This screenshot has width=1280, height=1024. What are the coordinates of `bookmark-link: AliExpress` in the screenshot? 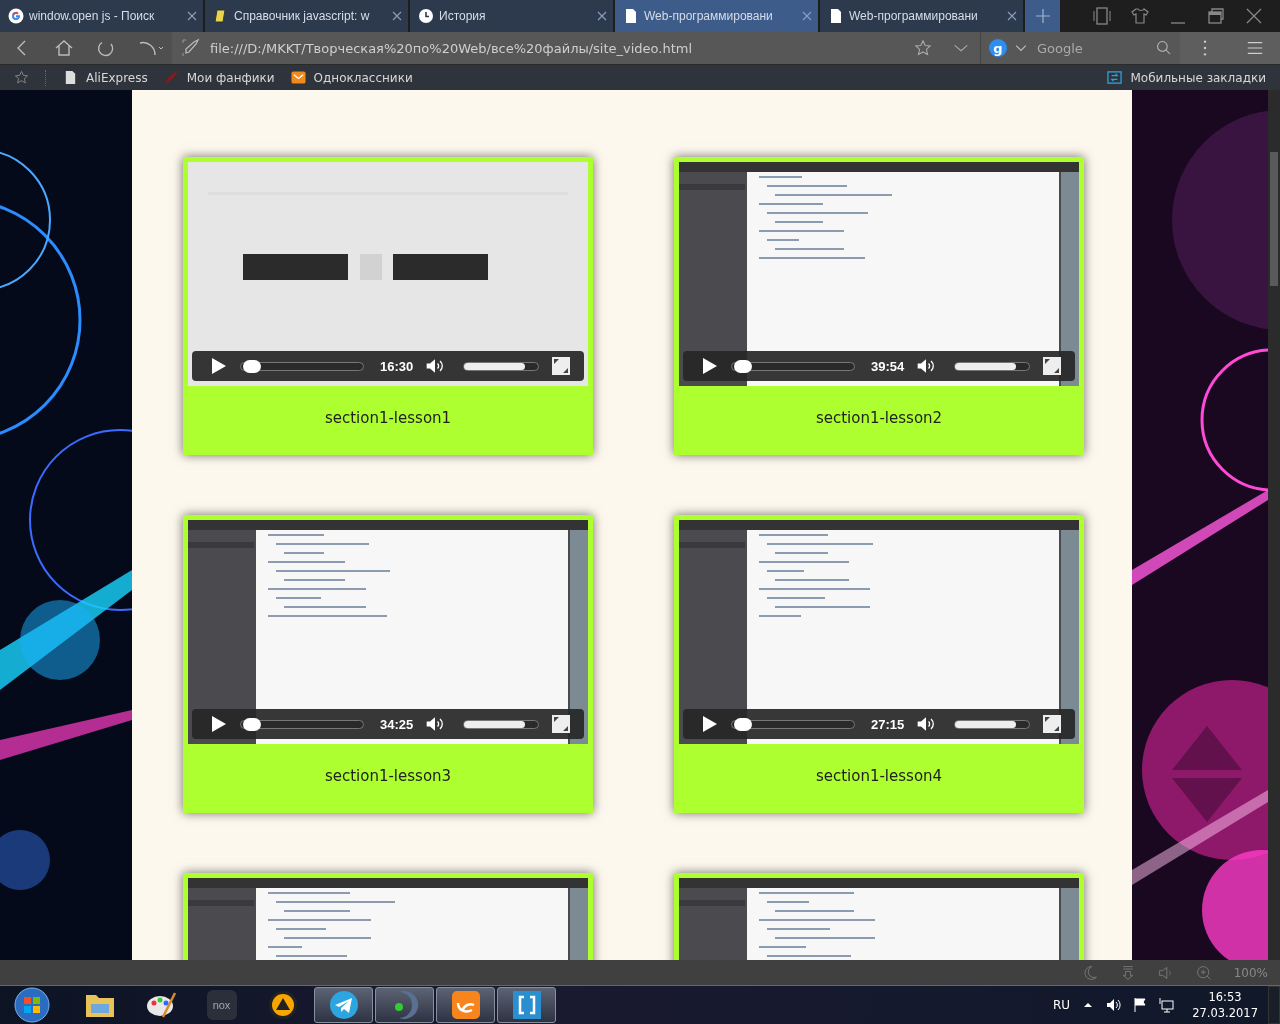 It's located at (105, 77).